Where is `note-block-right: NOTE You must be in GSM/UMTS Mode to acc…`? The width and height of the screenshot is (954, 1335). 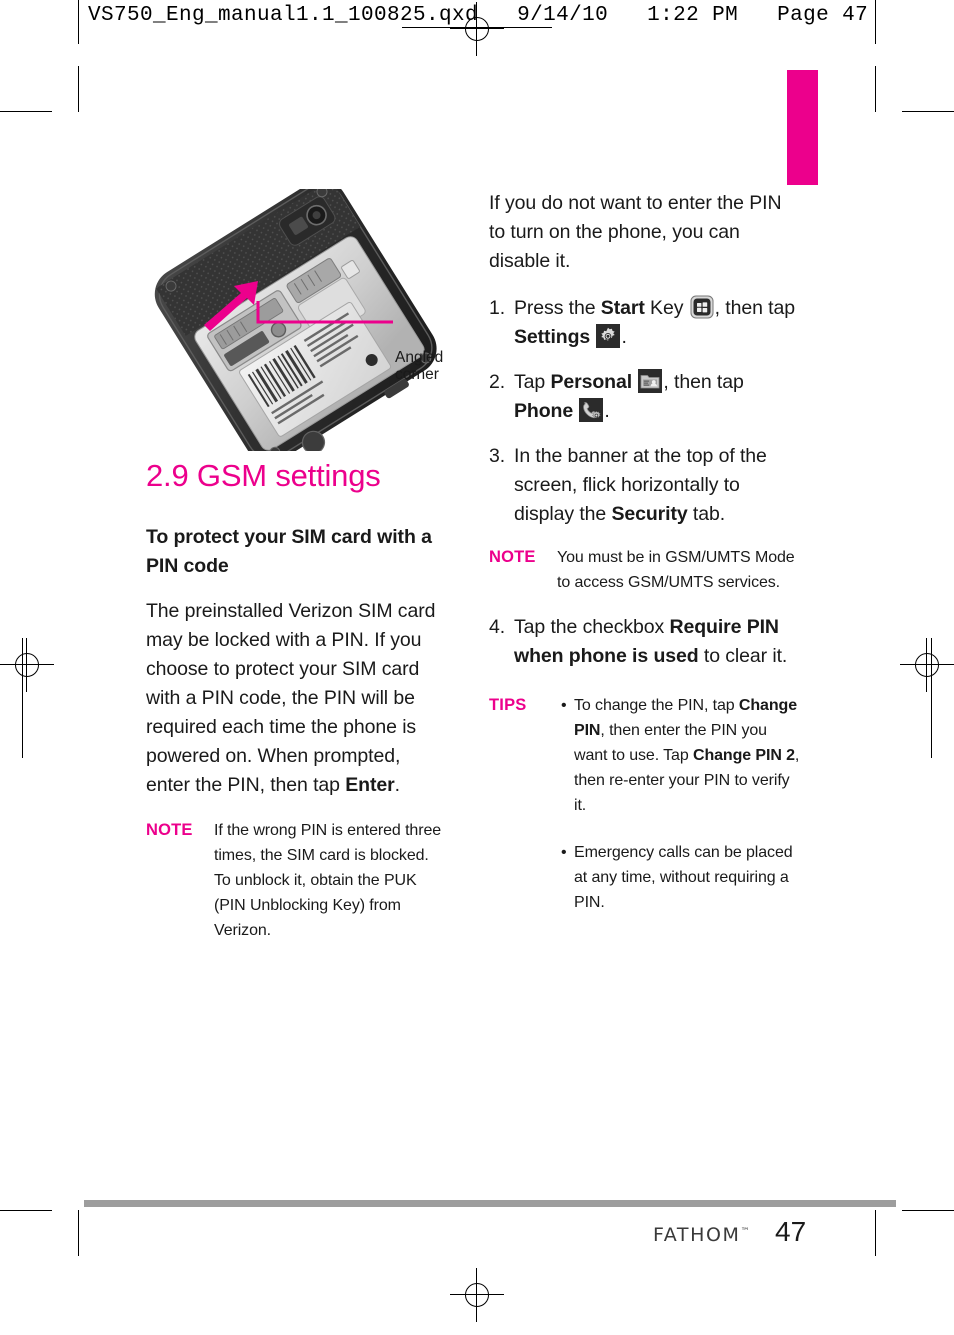
note-block-right: NOTE You must be in GSM/UMTS Mode to acc… is located at coordinates (645, 570).